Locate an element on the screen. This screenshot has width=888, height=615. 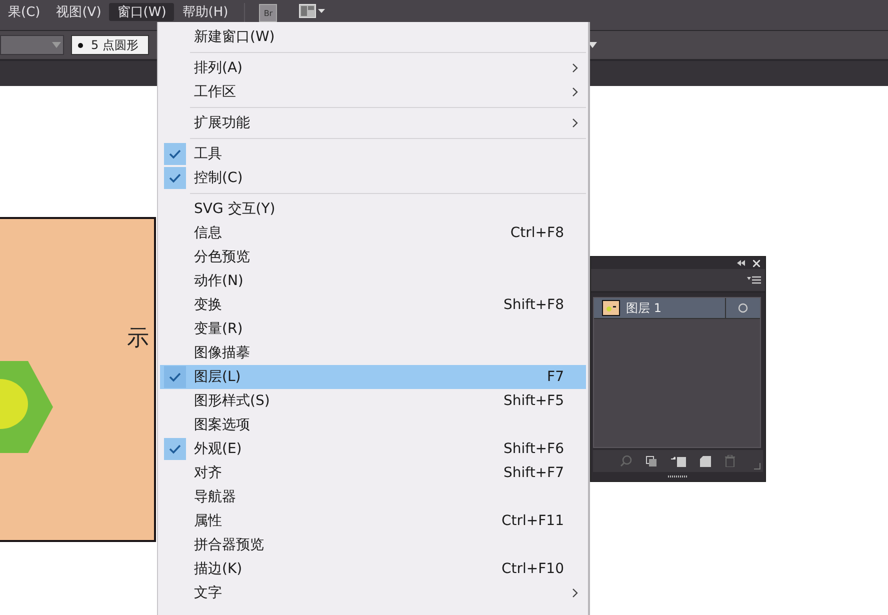
menu-bar-item: 帮助(H) is located at coordinates (205, 12).